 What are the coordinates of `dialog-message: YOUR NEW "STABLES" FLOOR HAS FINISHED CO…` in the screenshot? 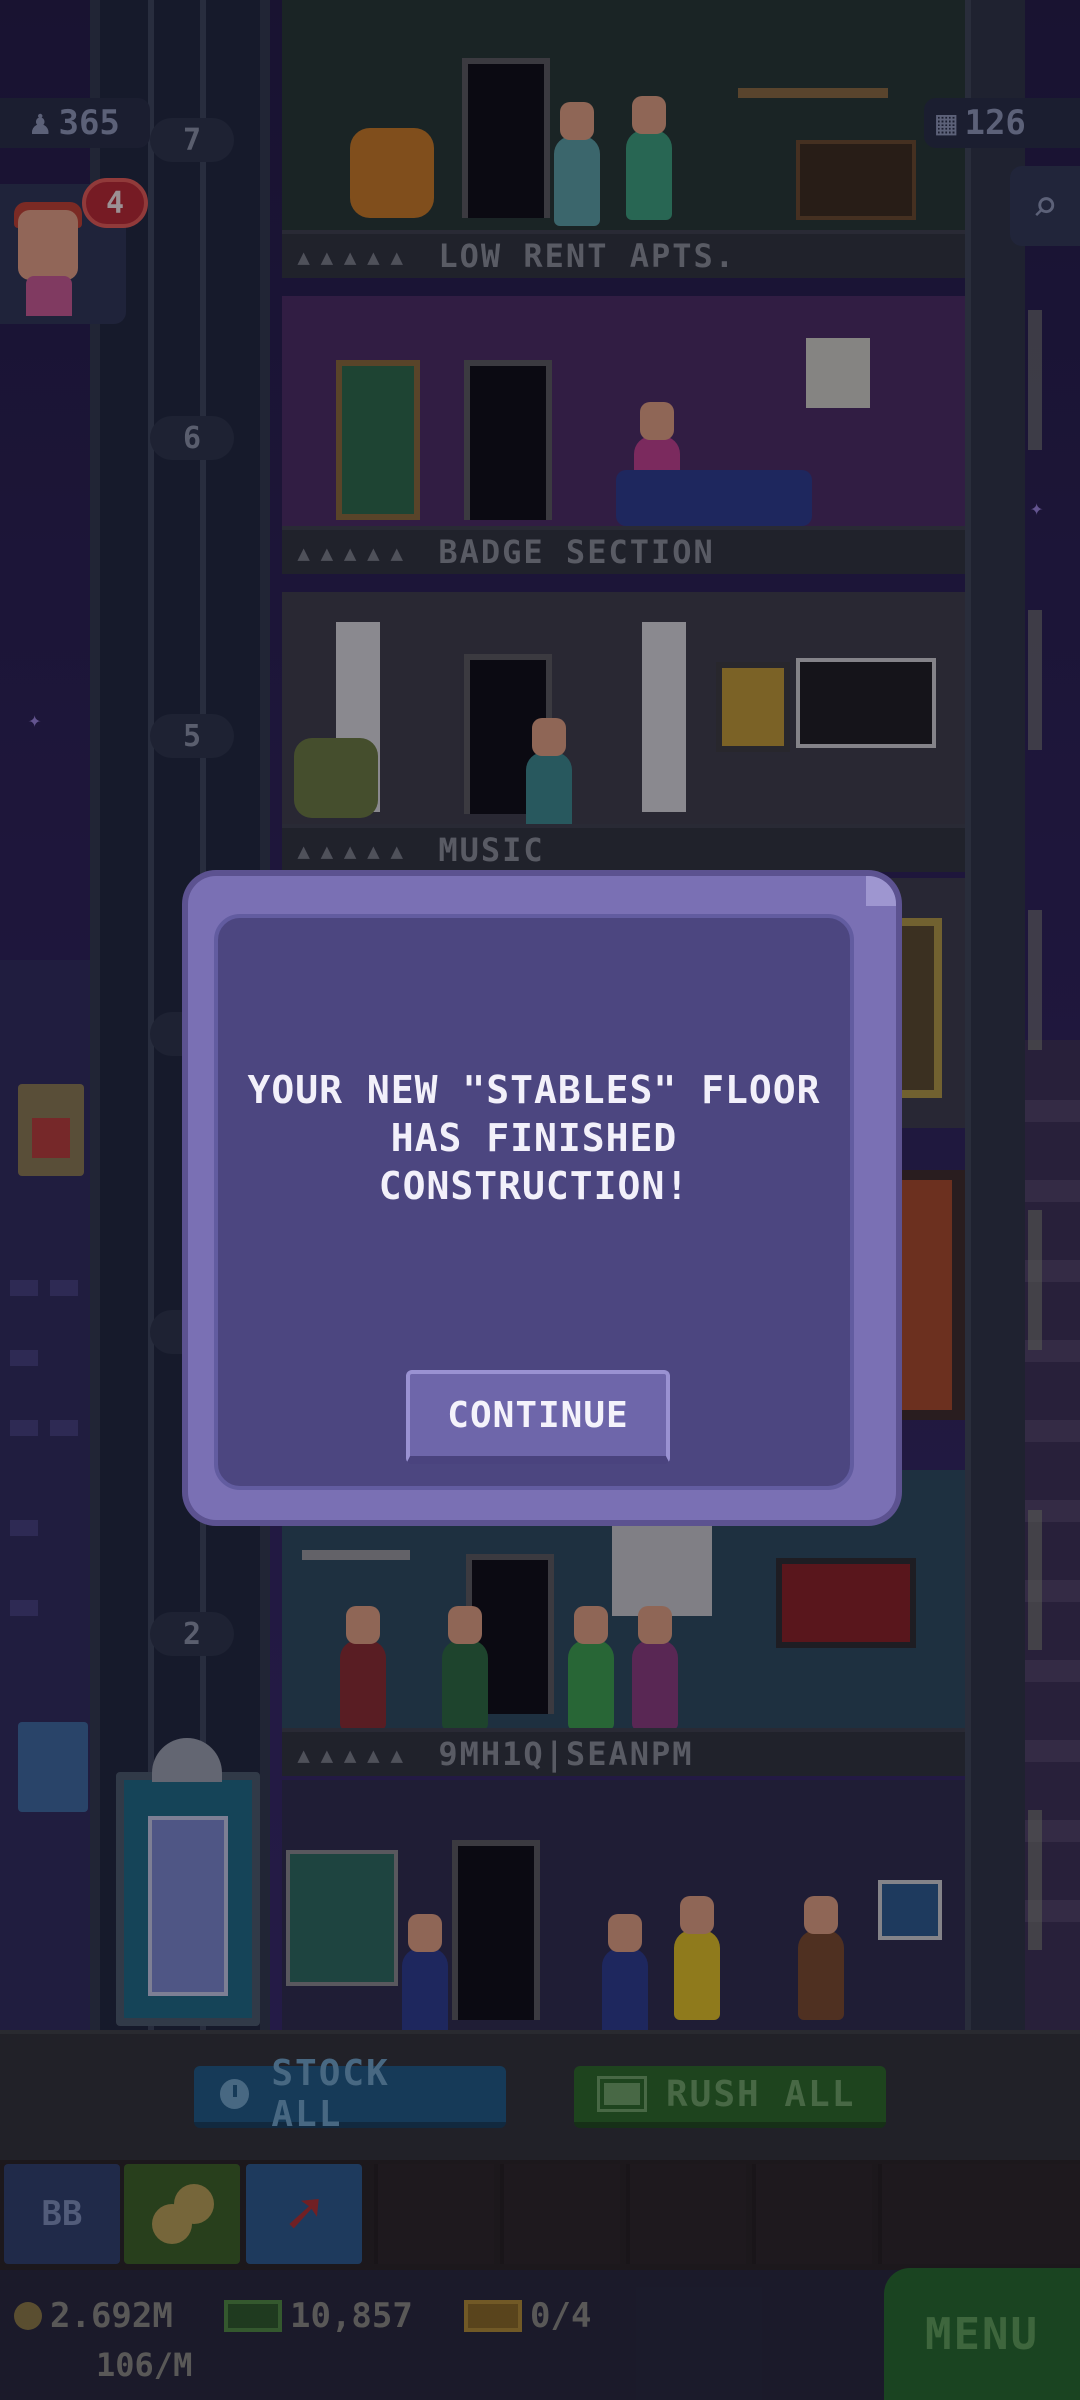 It's located at (534, 1138).